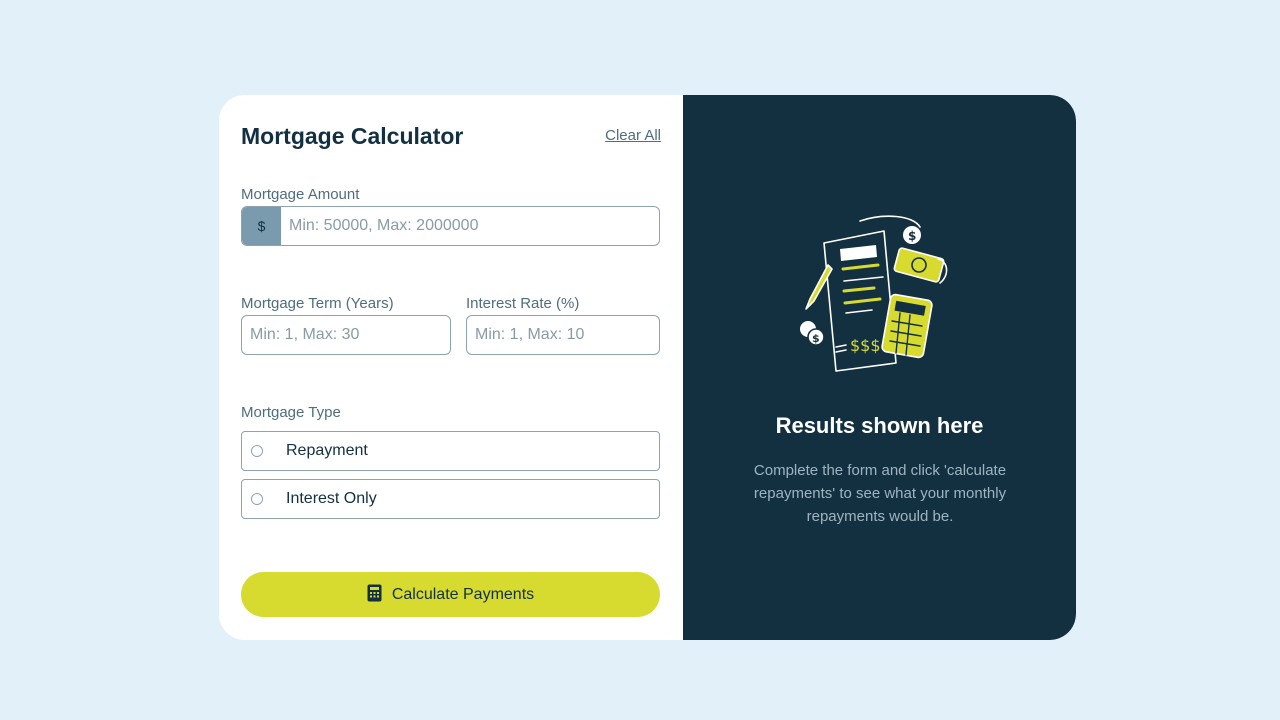 This screenshot has height=720, width=1280. I want to click on mortgage-term-label: Mortgage Term (Years), so click(317, 303).